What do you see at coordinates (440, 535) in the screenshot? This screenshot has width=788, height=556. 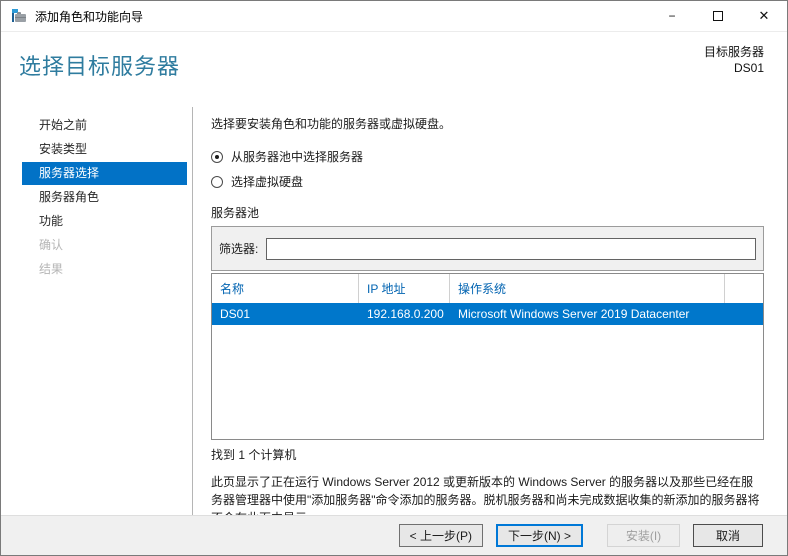 I see `previous-button: < 上一步(P)` at bounding box center [440, 535].